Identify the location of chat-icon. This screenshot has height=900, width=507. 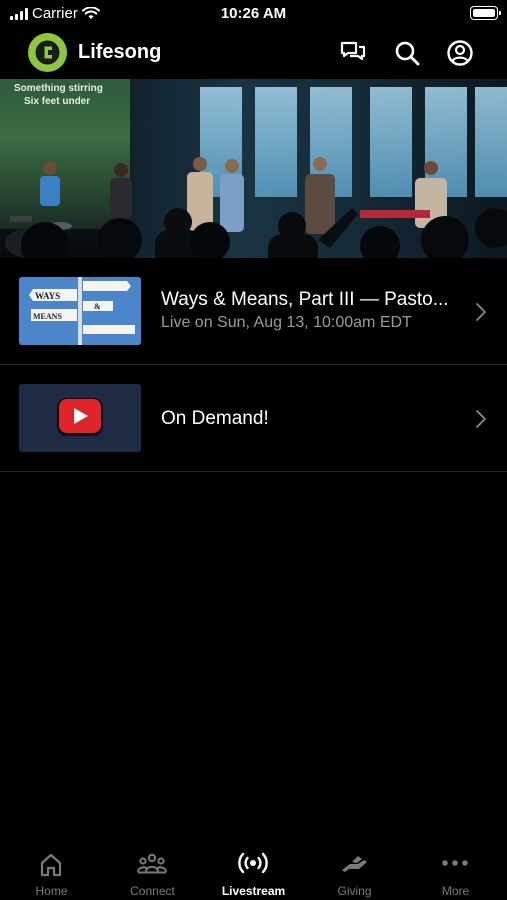
(353, 53).